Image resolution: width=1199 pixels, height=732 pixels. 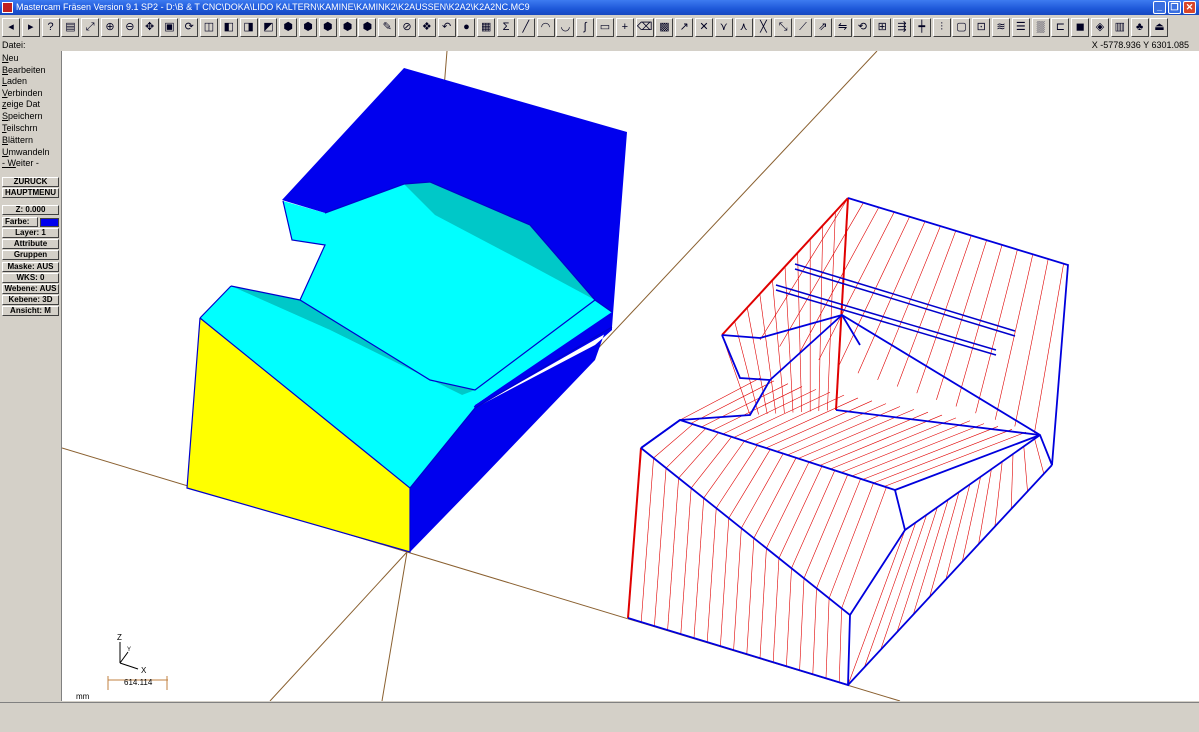 I want to click on z-depth-button: Z: 0.000, so click(x=30, y=210).